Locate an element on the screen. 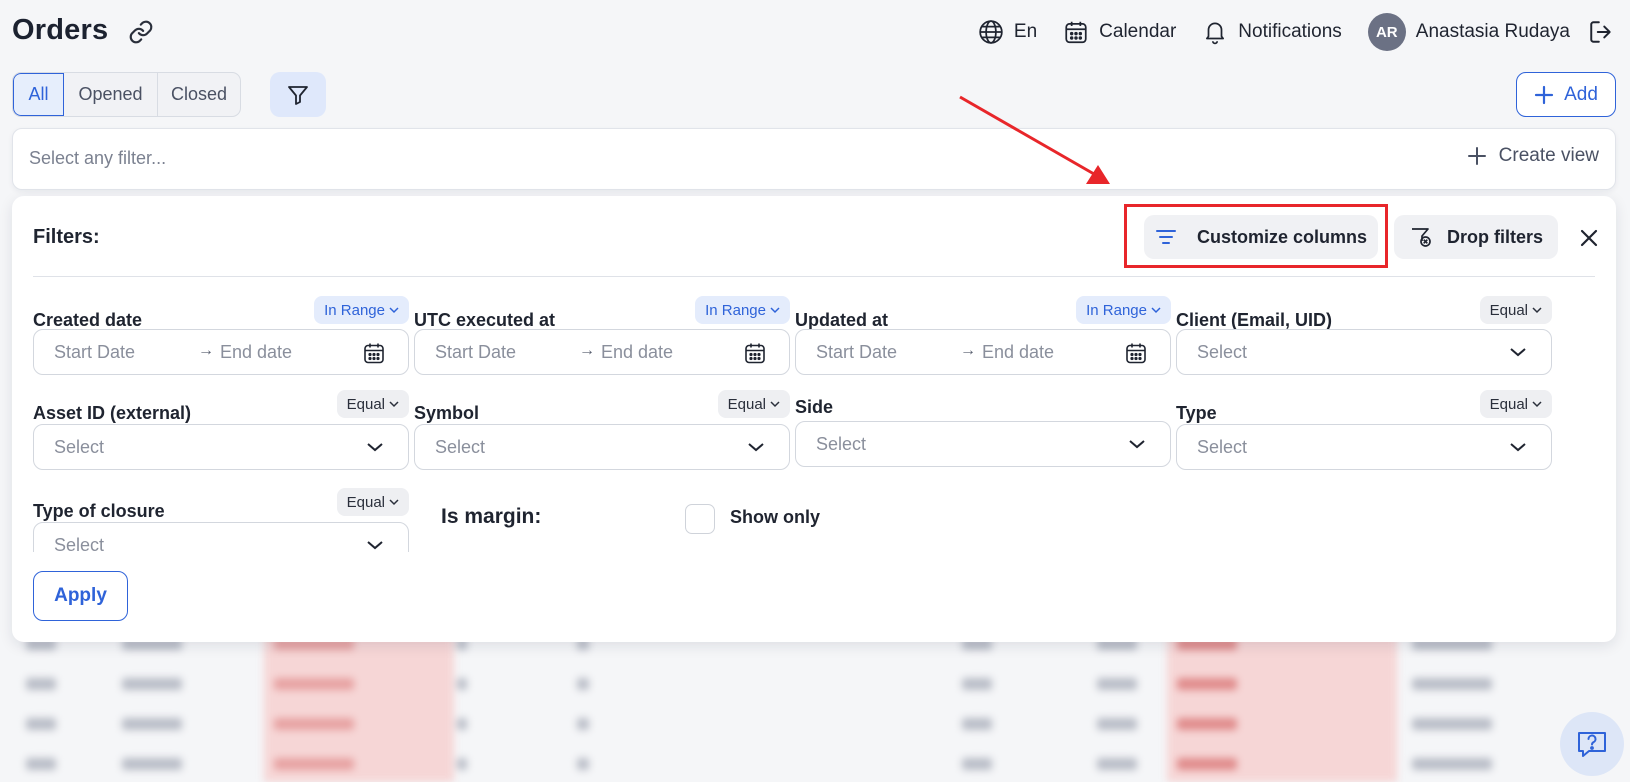 Image resolution: width=1630 pixels, height=782 pixels. notifications-label: Notifications is located at coordinates (1290, 31).